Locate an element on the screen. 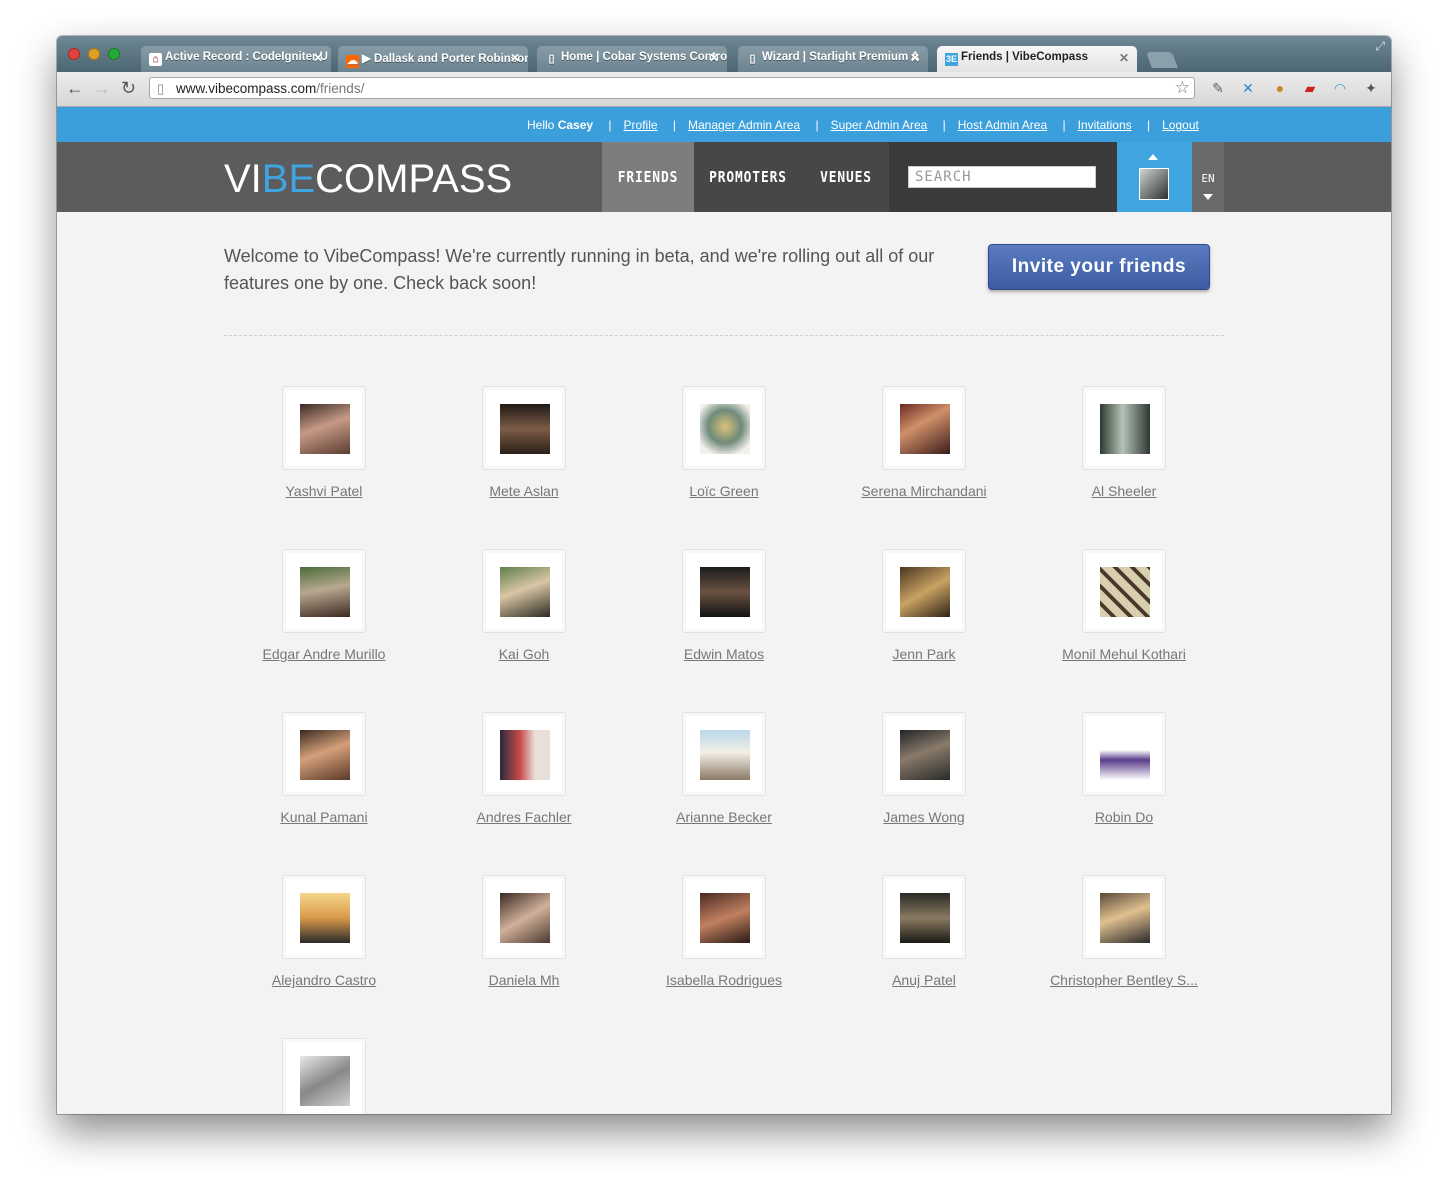 The width and height of the screenshot is (1448, 1194). friend-name-link: Andres Fachler is located at coordinates (524, 817).